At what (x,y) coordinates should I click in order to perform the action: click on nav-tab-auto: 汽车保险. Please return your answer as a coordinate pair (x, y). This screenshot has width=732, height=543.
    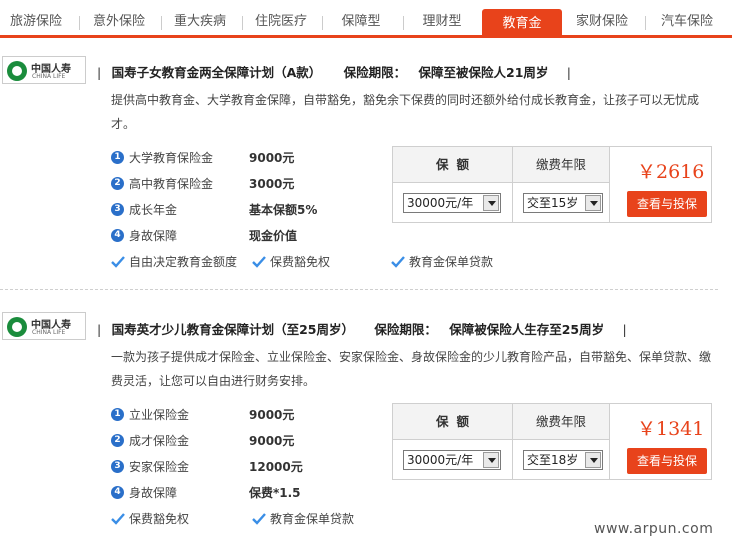
    Looking at the image, I should click on (687, 22).